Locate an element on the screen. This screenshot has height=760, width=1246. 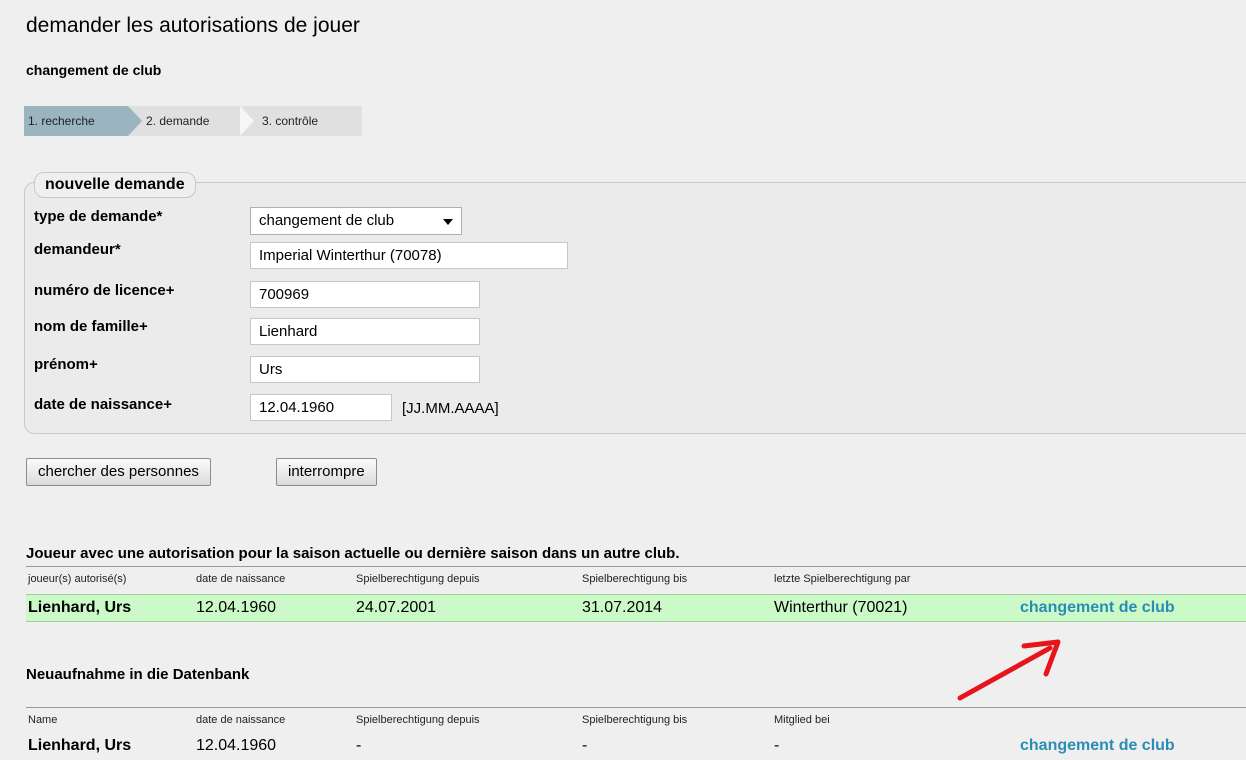
row2-from: - is located at coordinates (359, 745).